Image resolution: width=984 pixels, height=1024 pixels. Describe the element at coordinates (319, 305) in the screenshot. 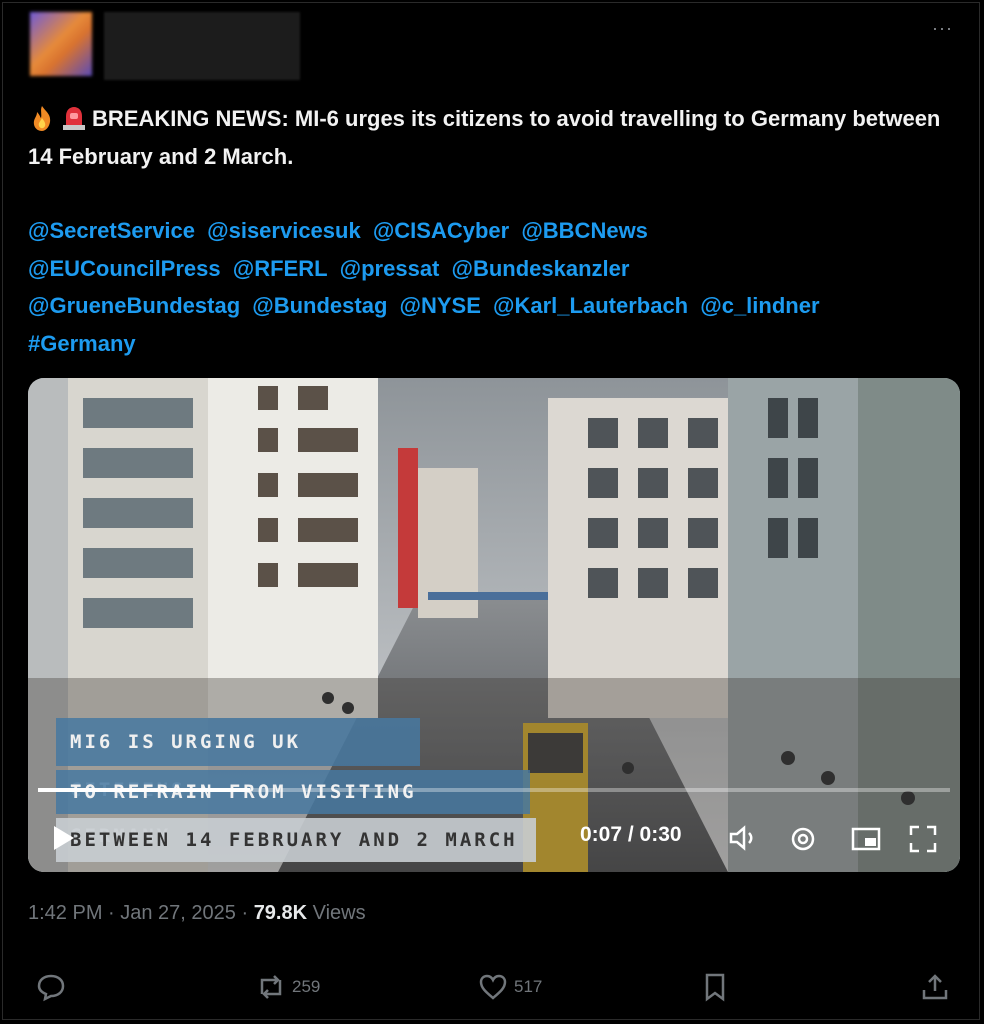

I see `mention-link: @Bundestag` at that location.